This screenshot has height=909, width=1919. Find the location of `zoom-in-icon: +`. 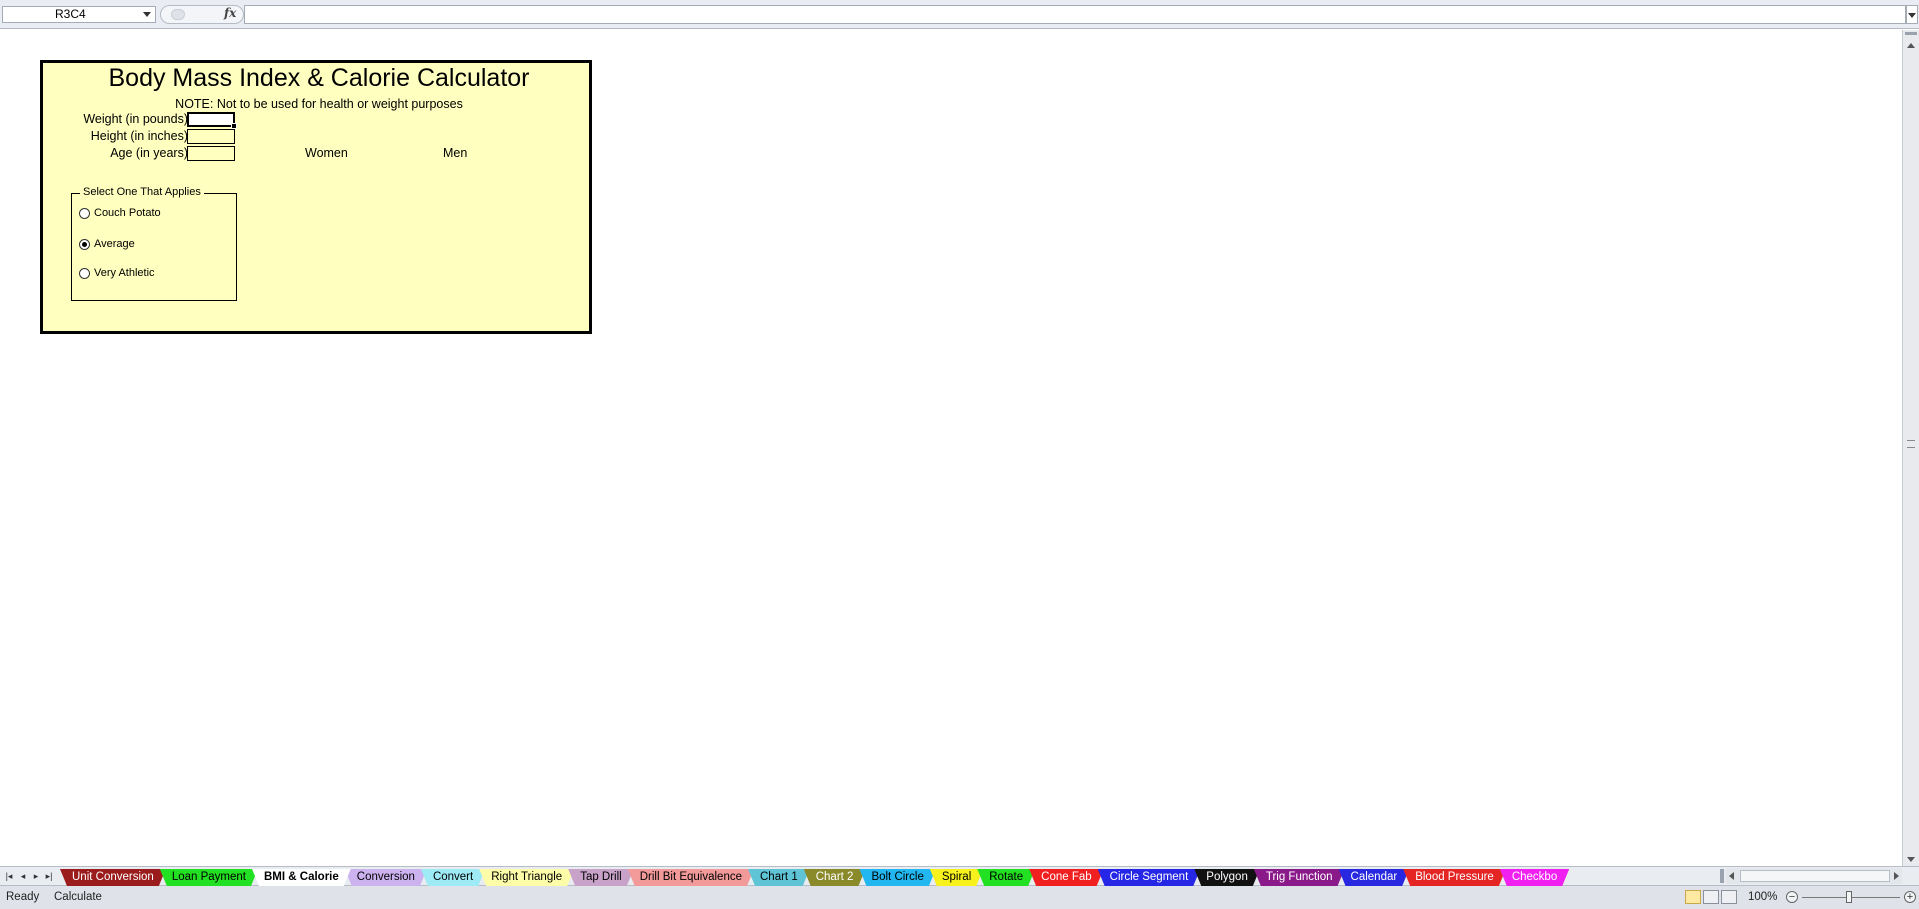

zoom-in-icon: + is located at coordinates (1910, 897).